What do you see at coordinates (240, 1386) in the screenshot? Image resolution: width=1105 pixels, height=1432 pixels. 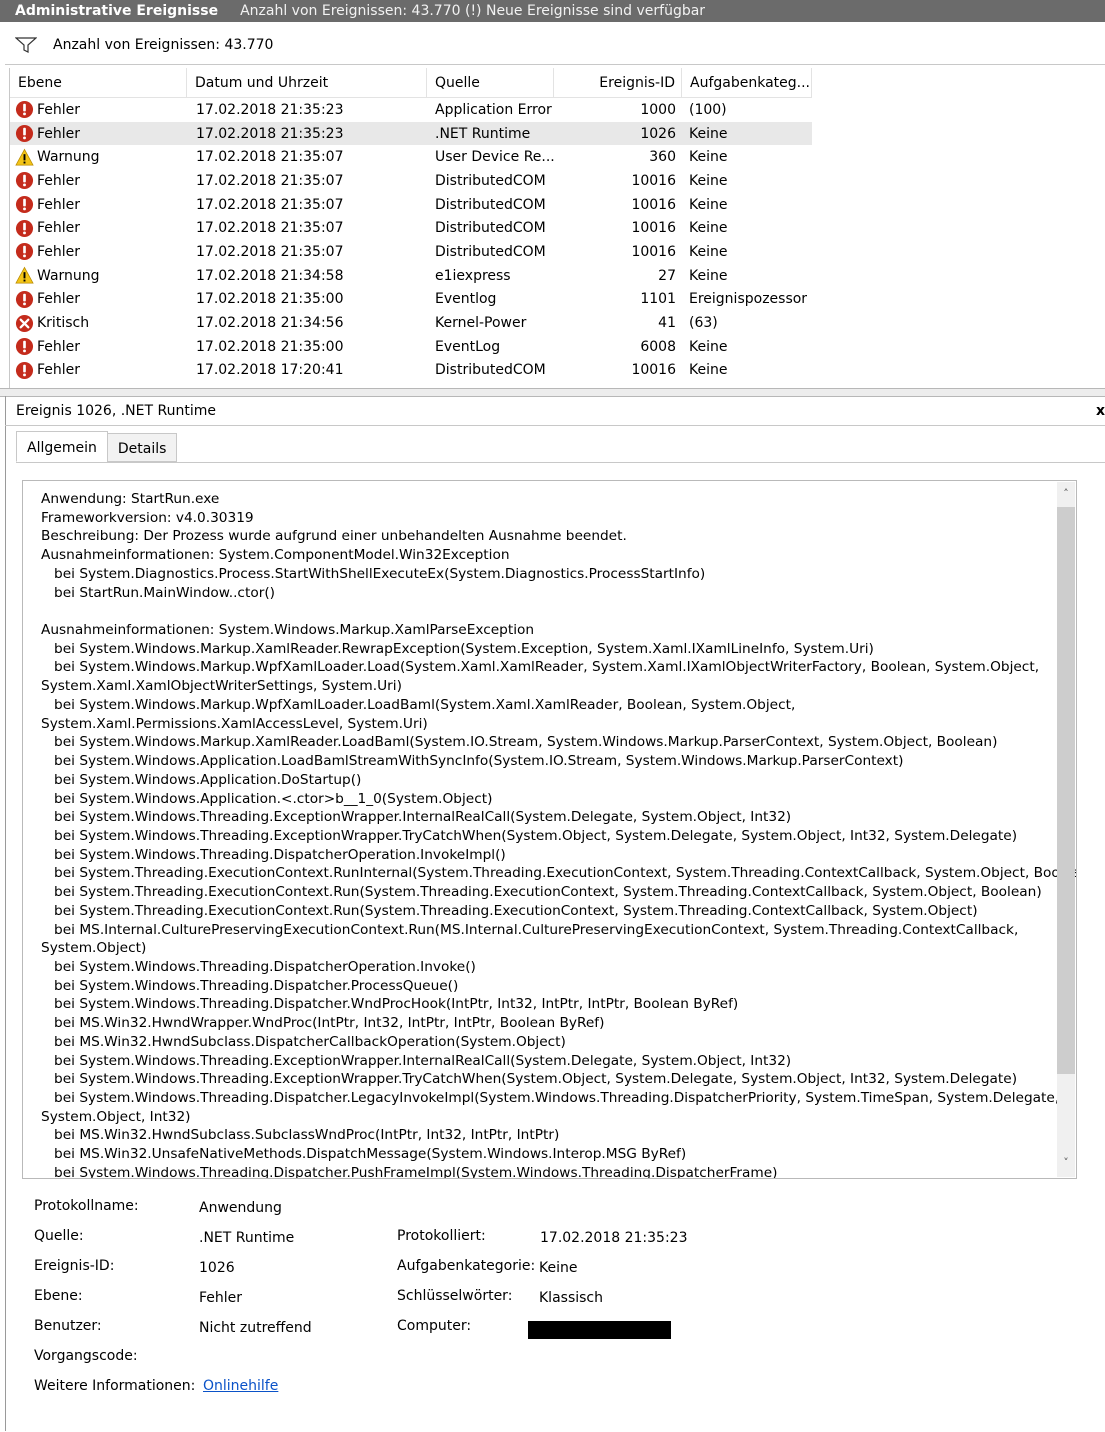 I see `onlinehilfe-link: Onlinehilfe` at bounding box center [240, 1386].